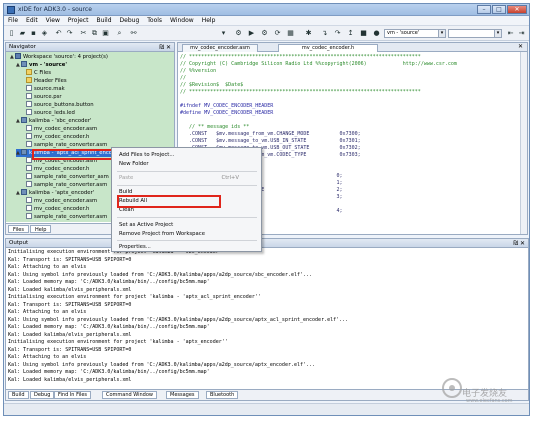  I want to click on tab-mv-codec-encoder-asm: mv_codec_encoder.asm, so click(220, 48).